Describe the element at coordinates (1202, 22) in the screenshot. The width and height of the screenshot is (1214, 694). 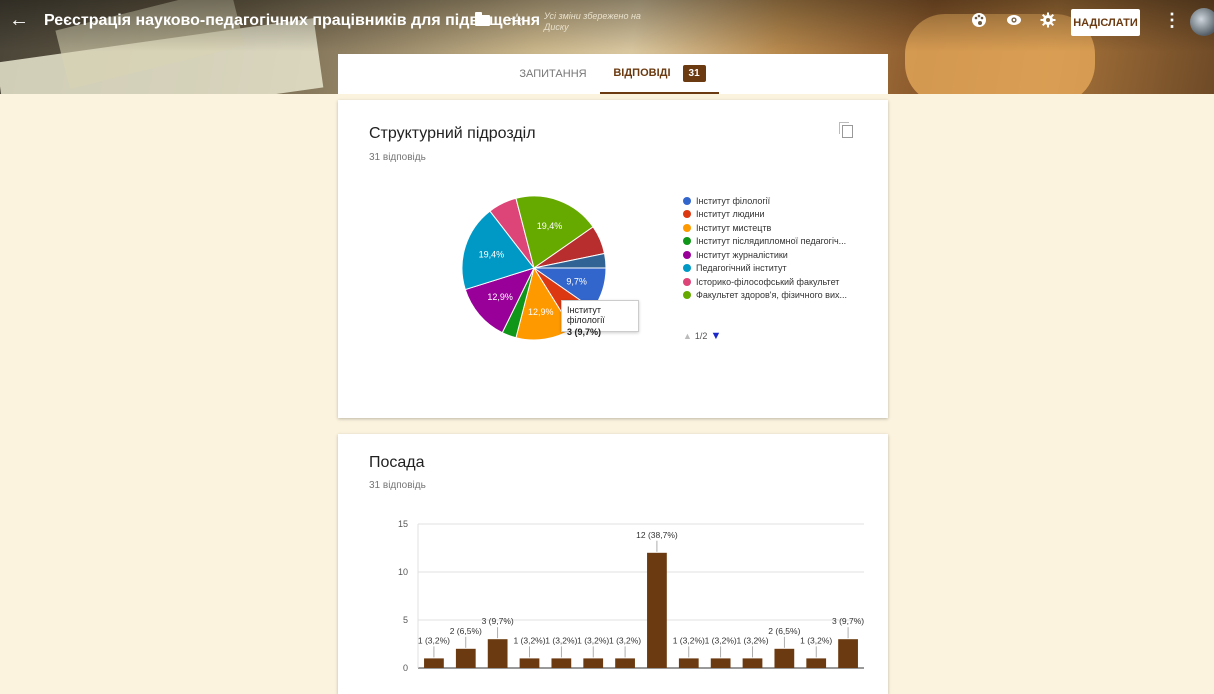
I see `avatar` at that location.